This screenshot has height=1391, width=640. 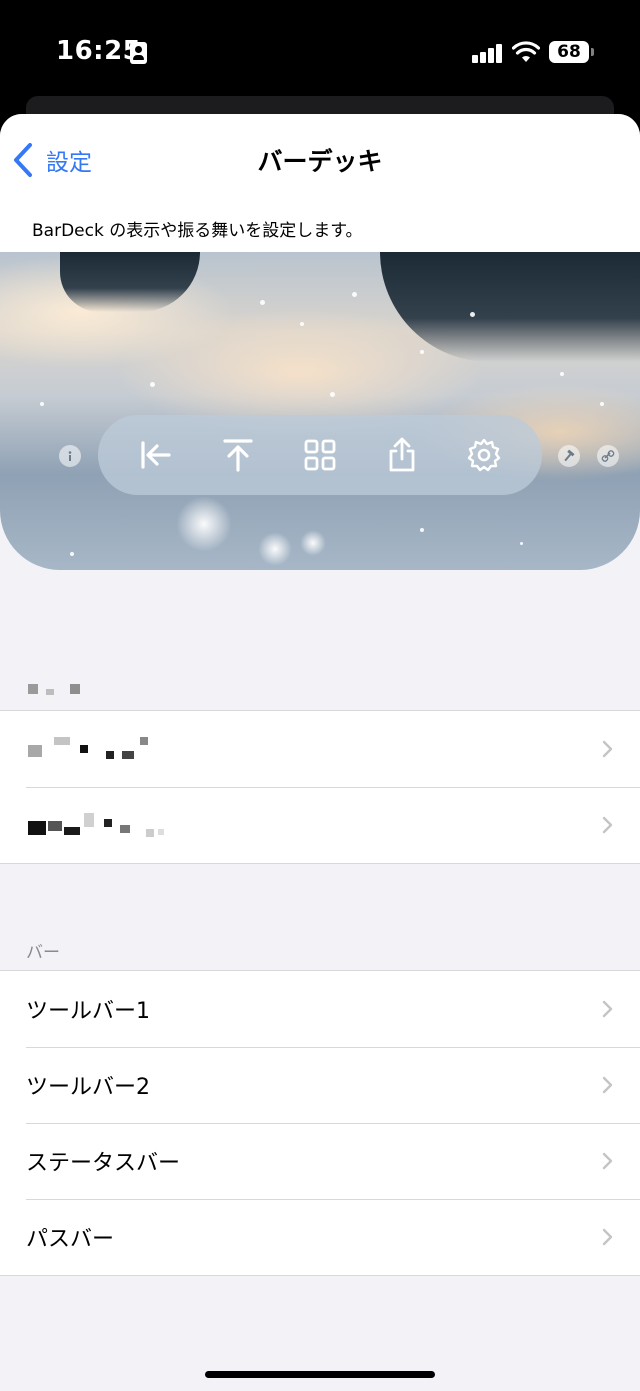 What do you see at coordinates (320, 1161) in the screenshot?
I see `list-item-status-bar: ステータスバー` at bounding box center [320, 1161].